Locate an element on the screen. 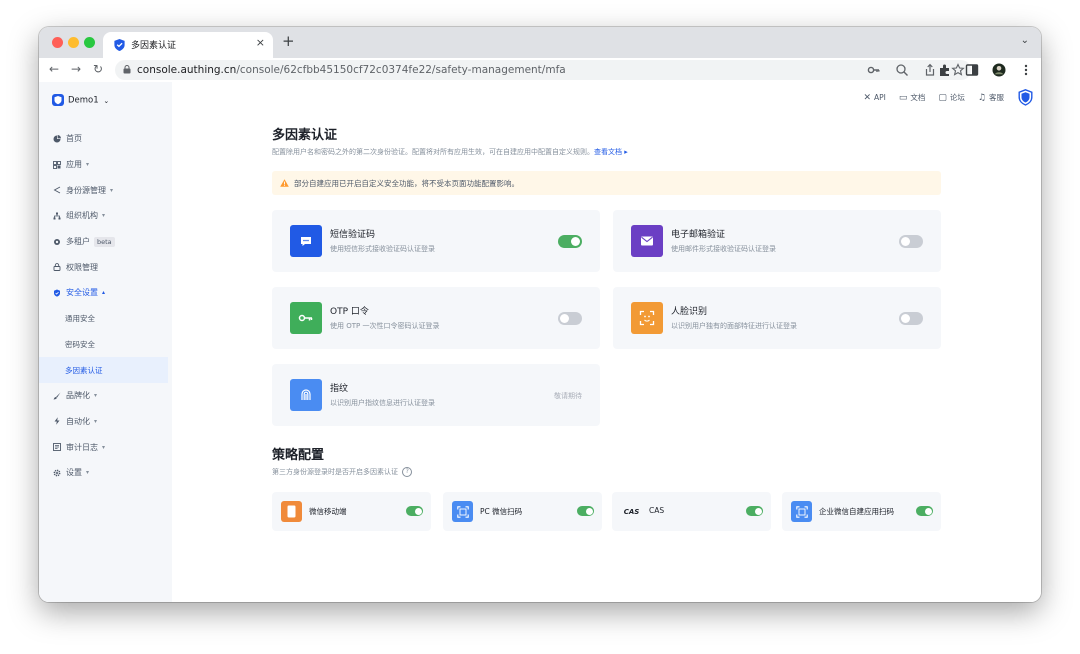 The image size is (1080, 654). policy-card-wecom-scan: 企业微信自建应用扫码 is located at coordinates (861, 511).